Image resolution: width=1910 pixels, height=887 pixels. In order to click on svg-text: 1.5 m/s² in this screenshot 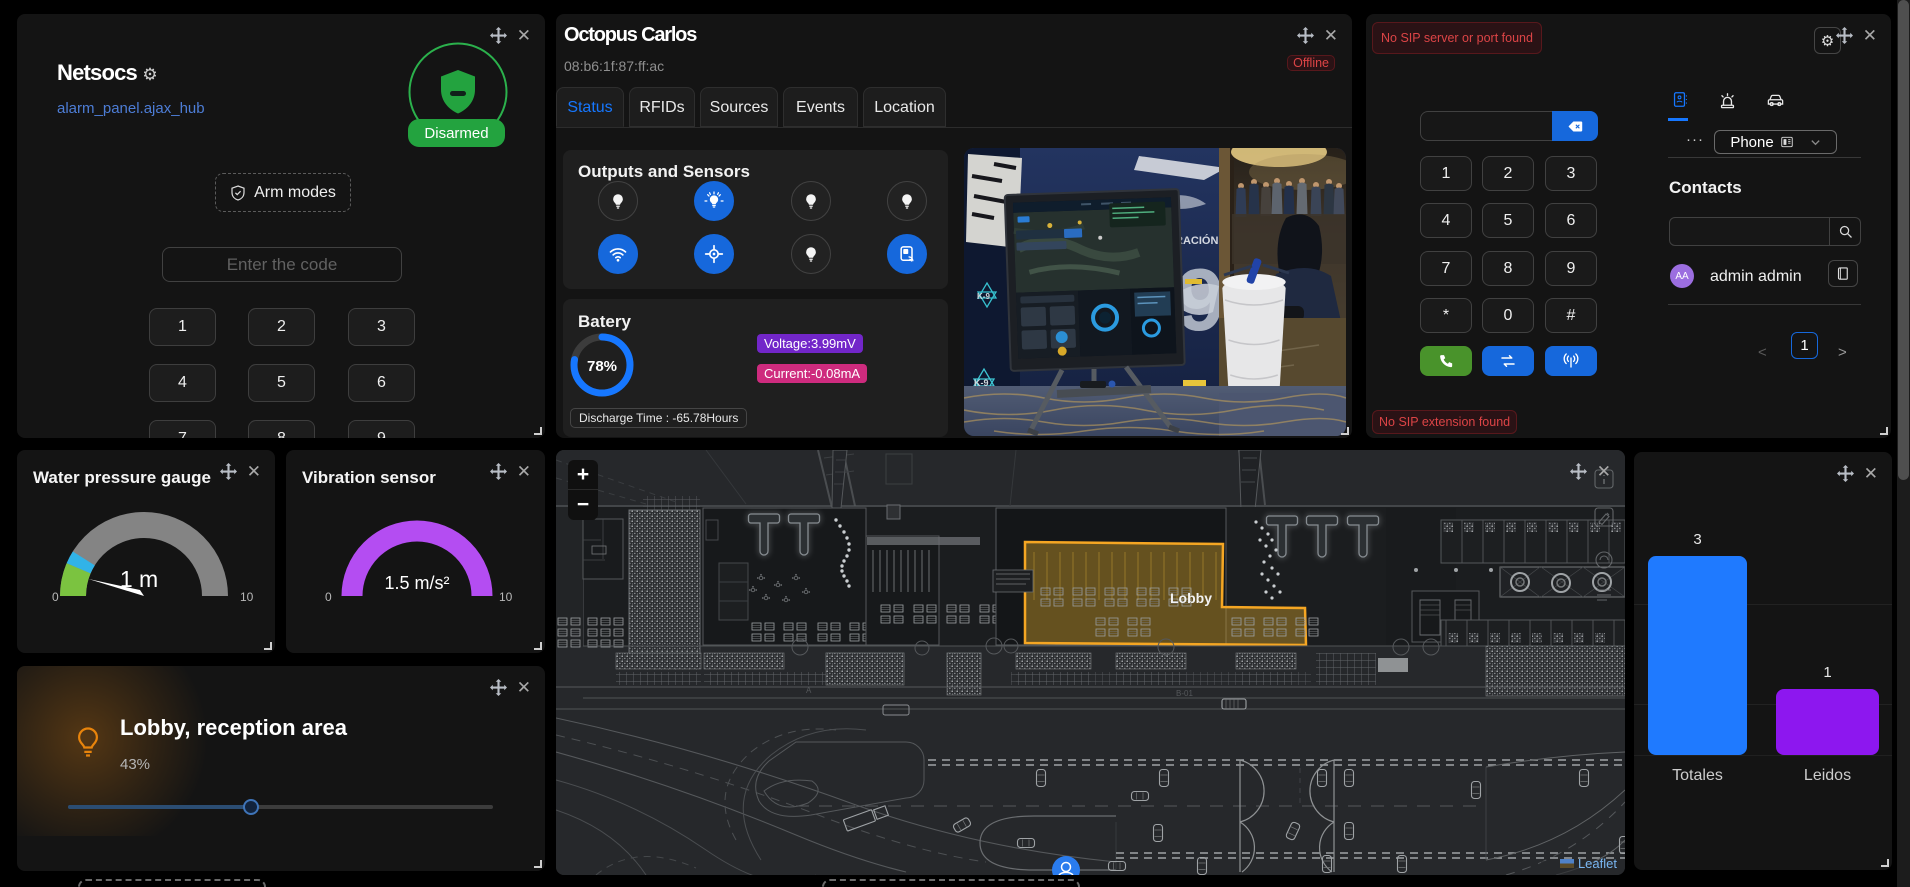, I will do `click(416, 583)`.